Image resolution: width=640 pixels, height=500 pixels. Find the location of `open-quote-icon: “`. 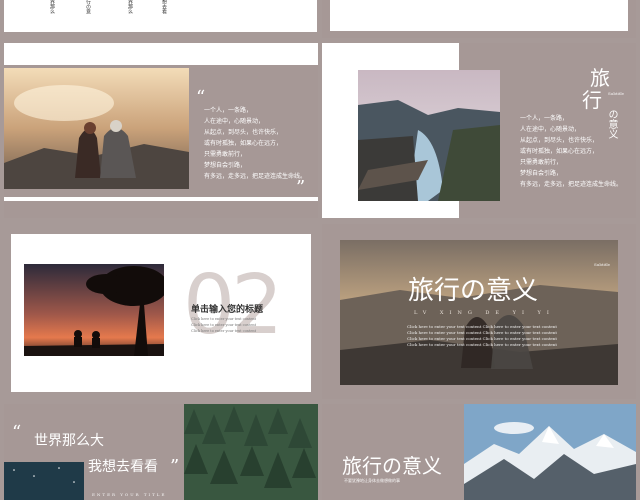

open-quote-icon: “ is located at coordinates (17, 432).